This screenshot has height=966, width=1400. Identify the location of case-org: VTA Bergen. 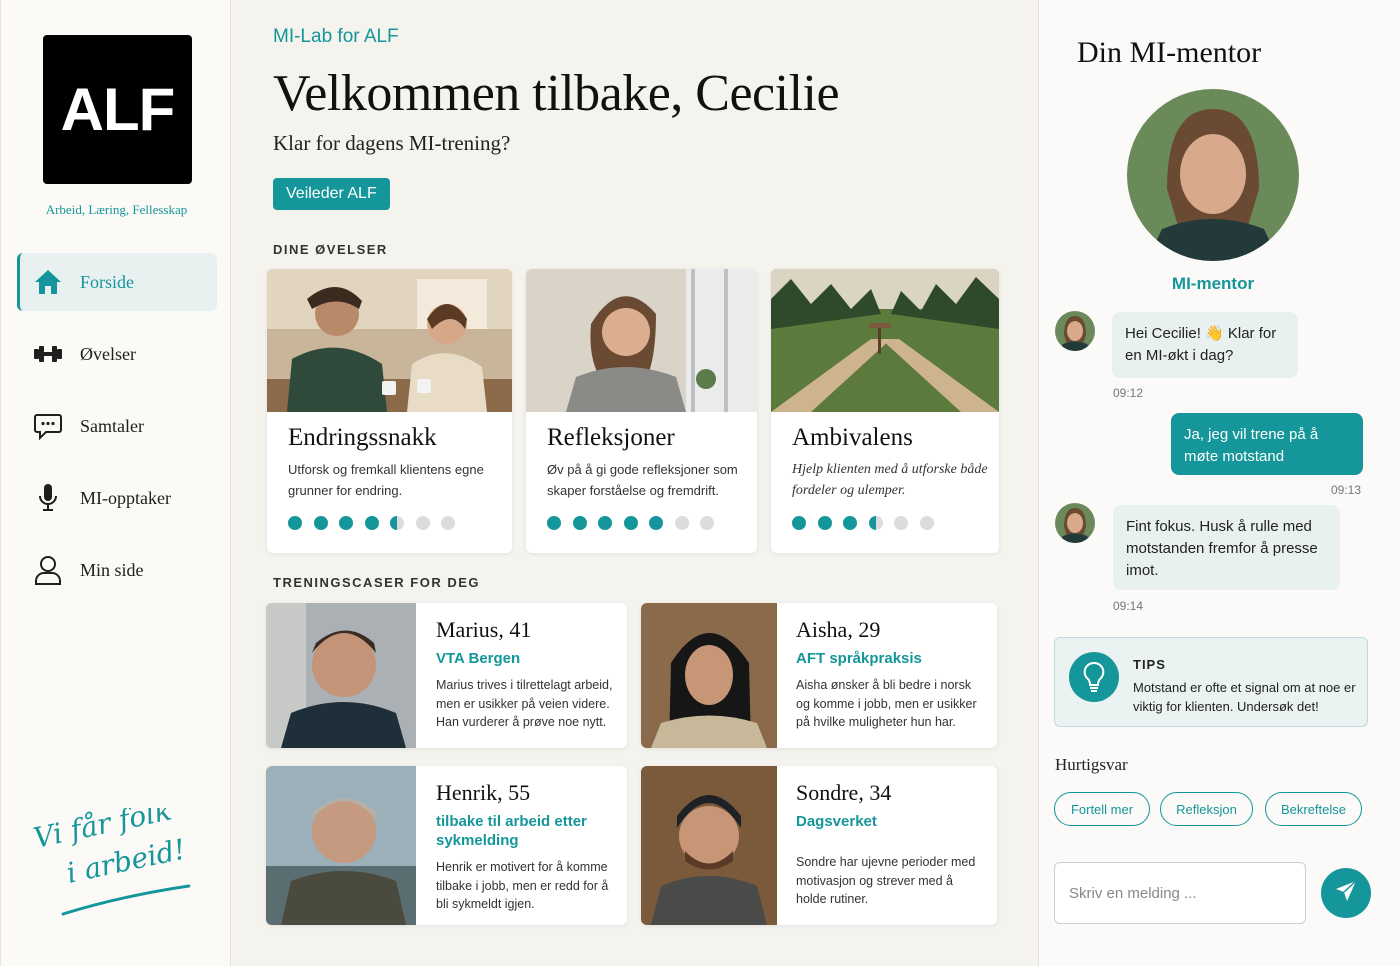
(478, 658).